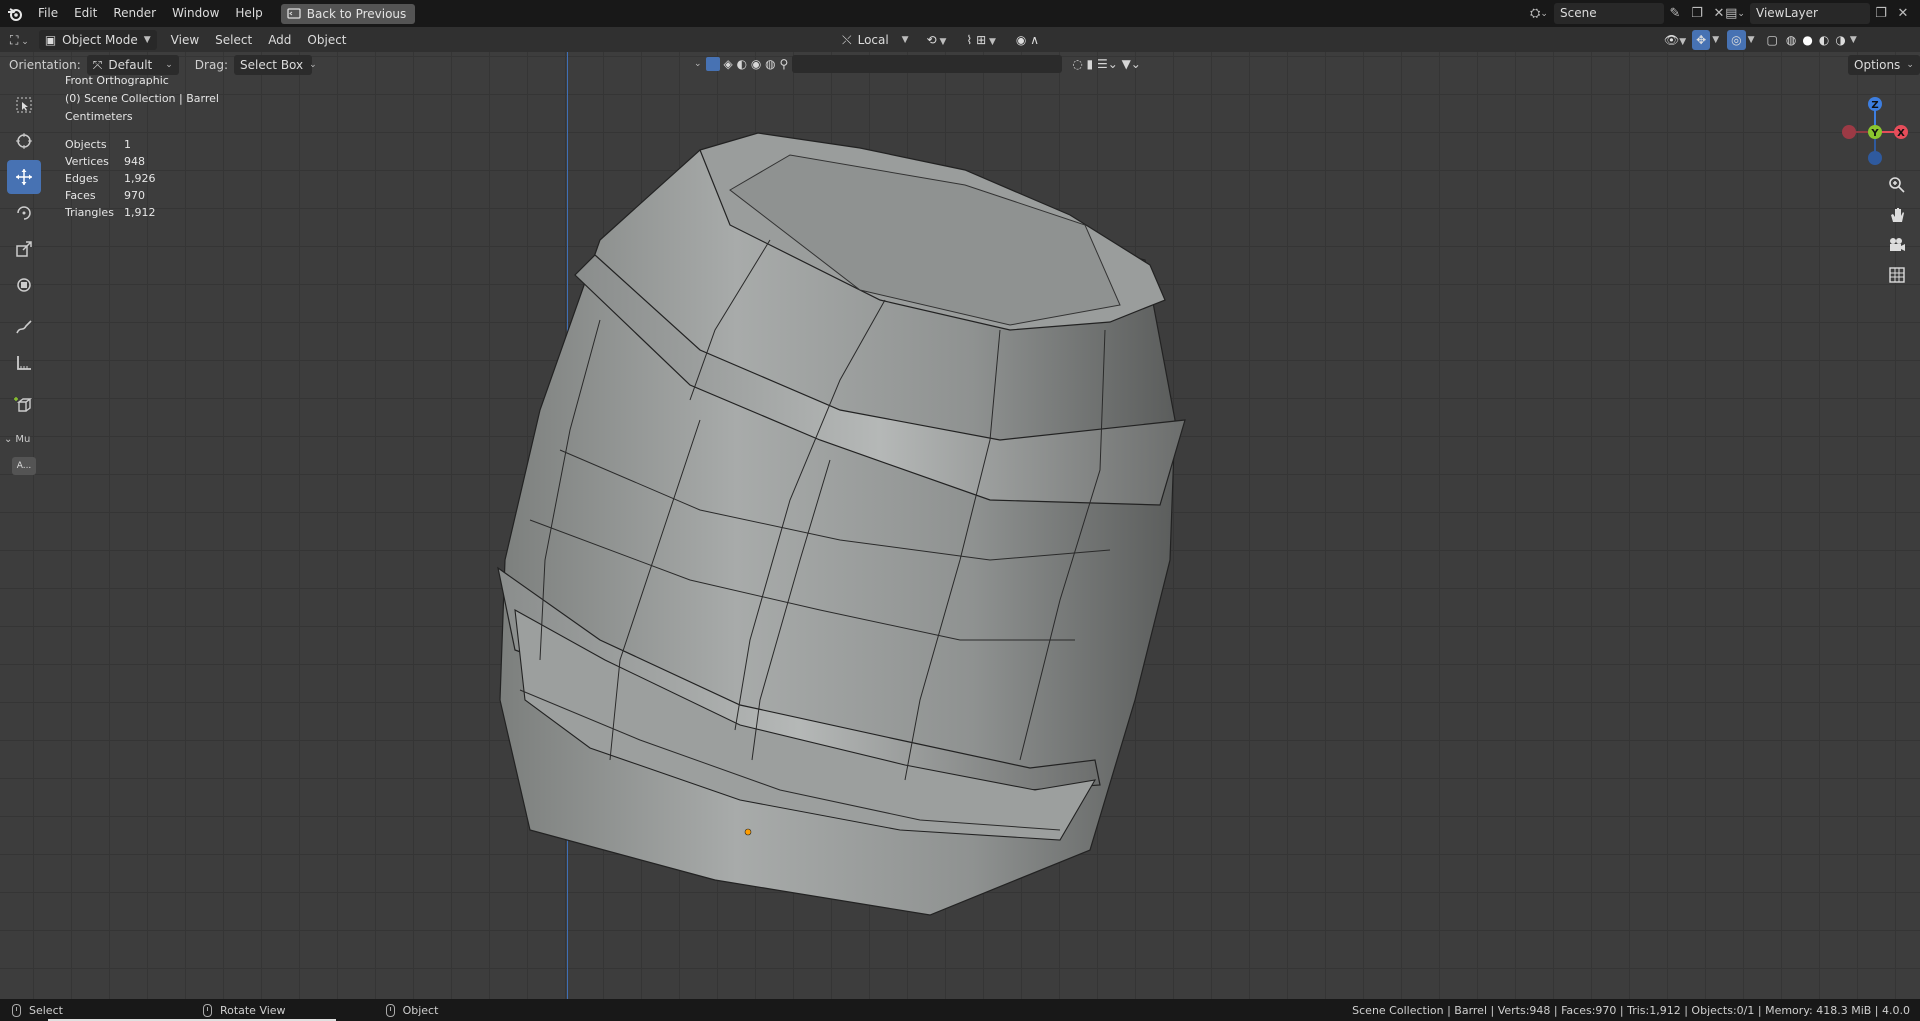 This screenshot has width=1920, height=1021. What do you see at coordinates (24, 439) in the screenshot?
I see `panel-collapse: ⌄ Mu` at bounding box center [24, 439].